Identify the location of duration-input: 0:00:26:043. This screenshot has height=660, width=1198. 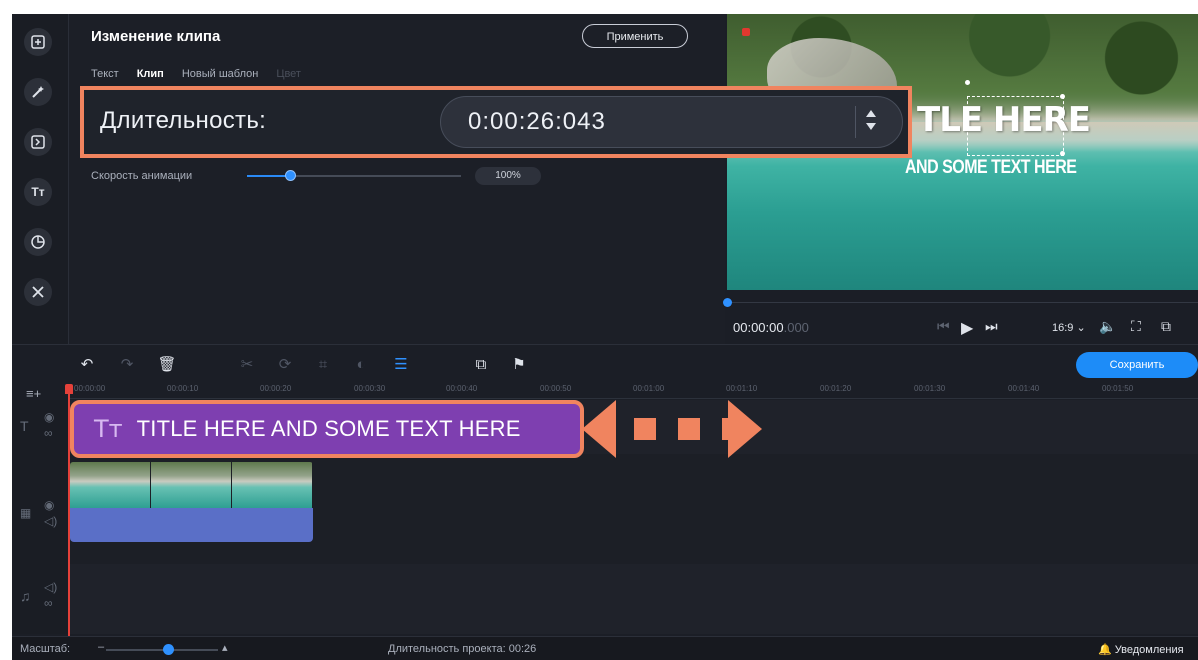
(671, 122).